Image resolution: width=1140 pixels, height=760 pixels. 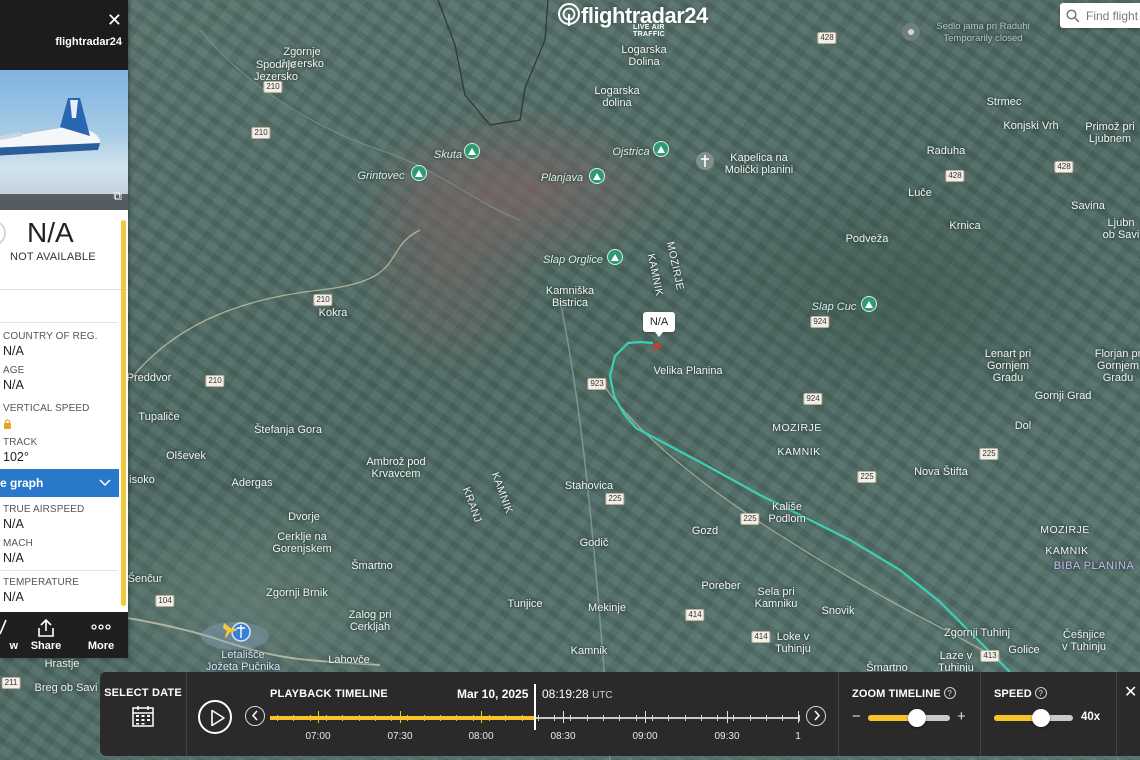 What do you see at coordinates (1063, 396) in the screenshot?
I see `place-label: Gornji Grad` at bounding box center [1063, 396].